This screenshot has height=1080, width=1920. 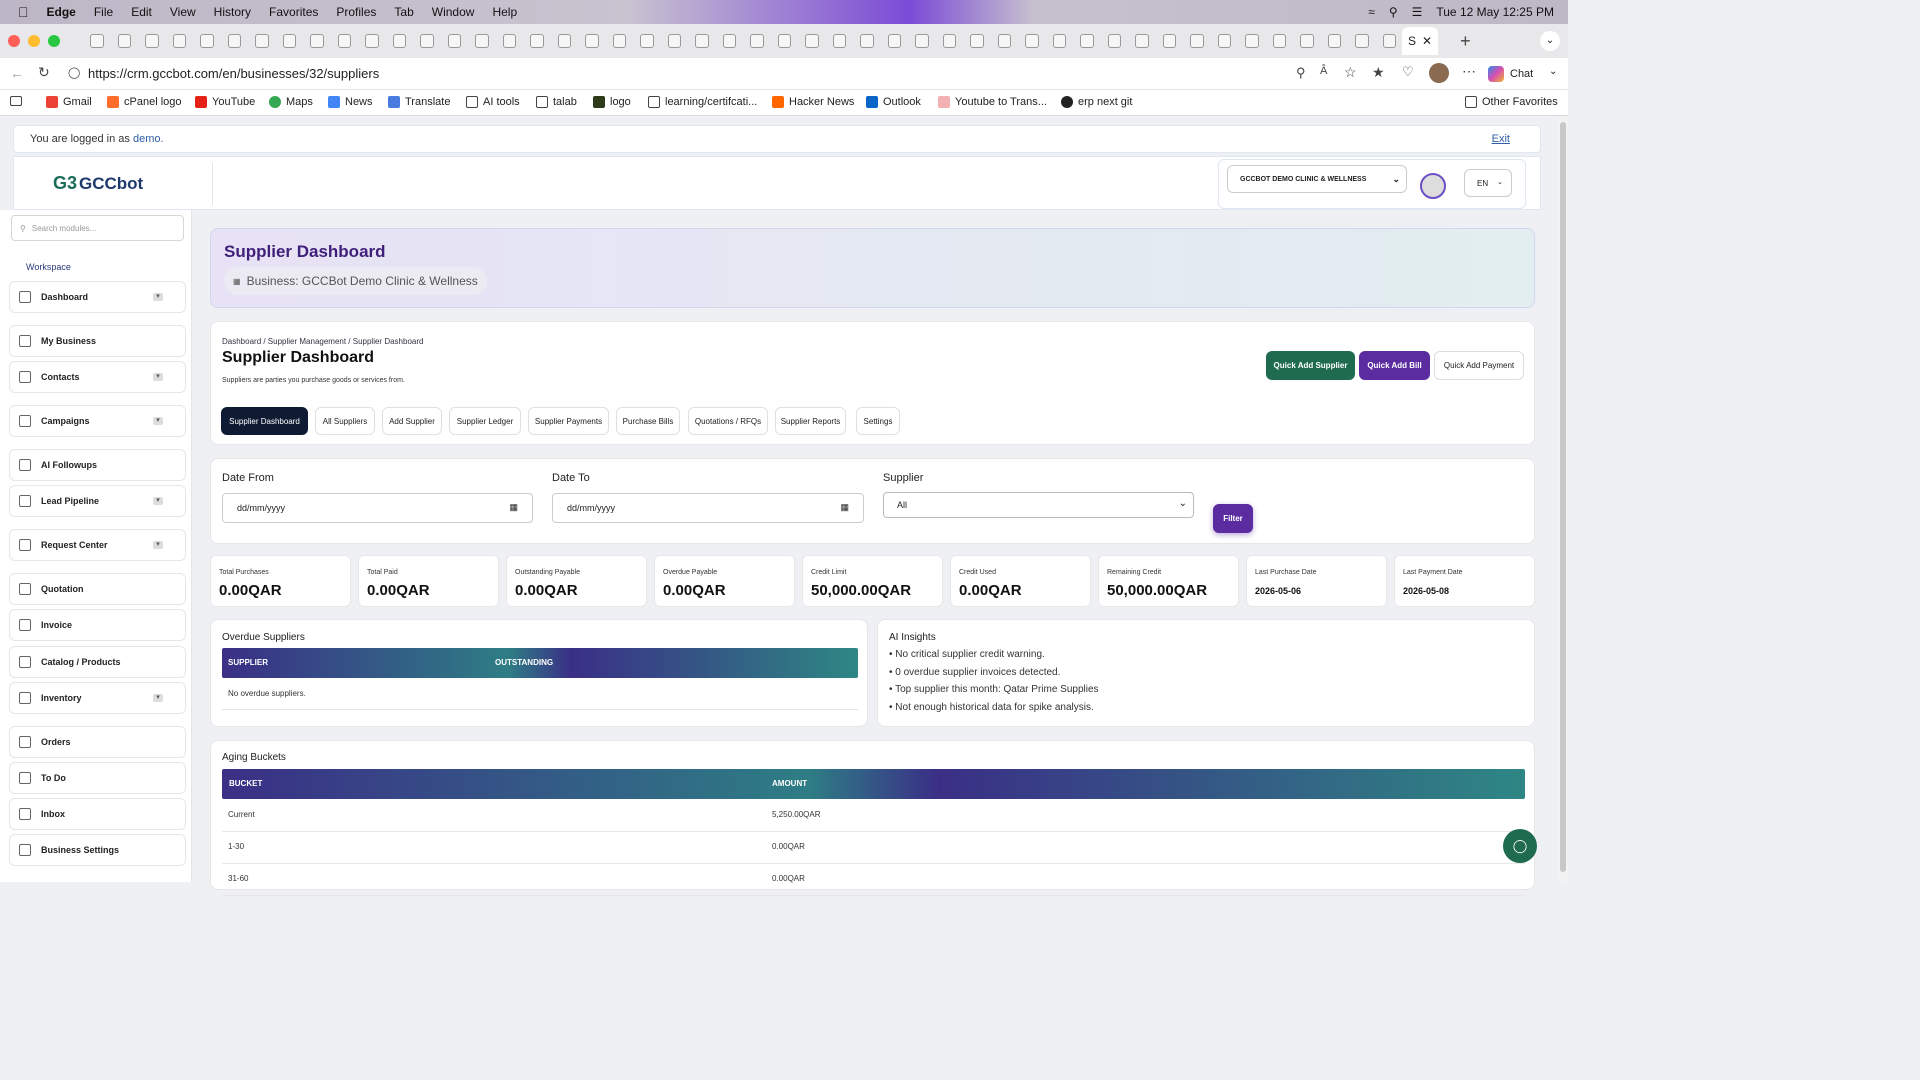 What do you see at coordinates (1394, 365) in the screenshot?
I see `quick-add-bill-button: Quick Add Bill` at bounding box center [1394, 365].